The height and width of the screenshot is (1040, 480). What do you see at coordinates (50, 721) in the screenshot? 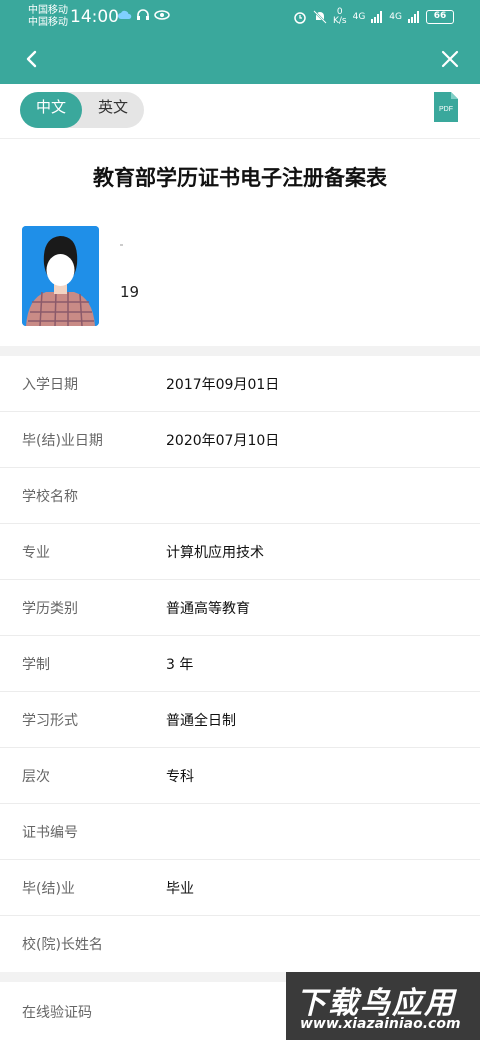
I see `row-label: 学习形式` at bounding box center [50, 721].